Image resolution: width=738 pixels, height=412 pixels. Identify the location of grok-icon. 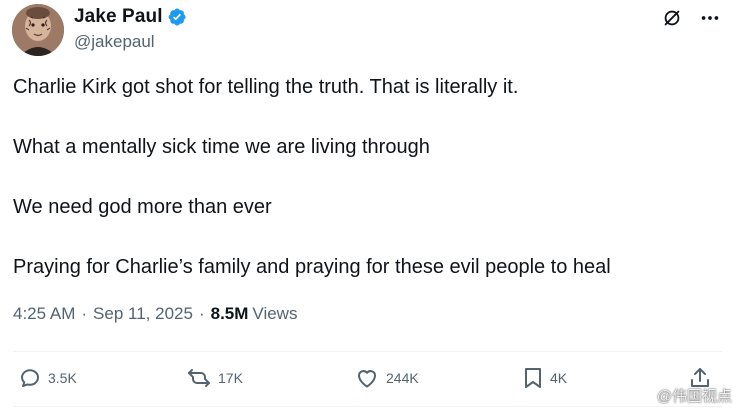
(672, 18).